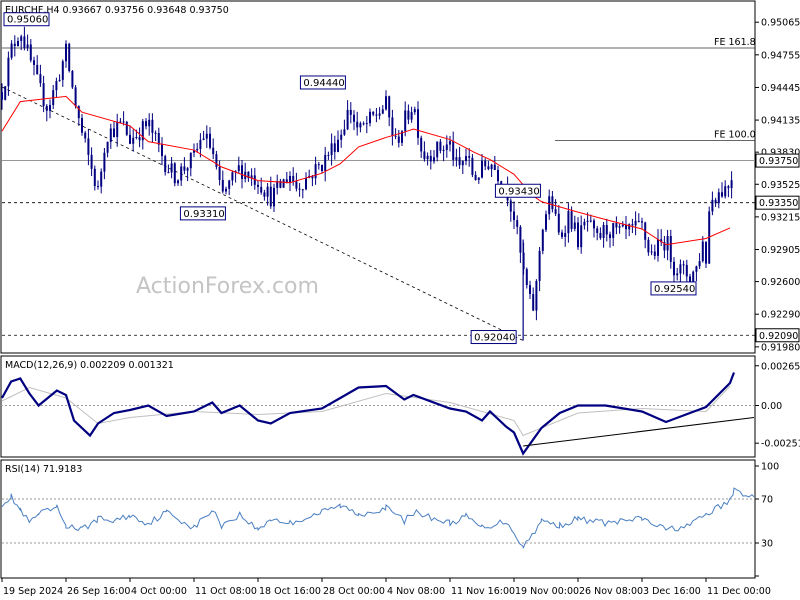 The height and width of the screenshot is (600, 800). What do you see at coordinates (203, 214) in the screenshot?
I see `level-label-text: 0.93310` at bounding box center [203, 214].